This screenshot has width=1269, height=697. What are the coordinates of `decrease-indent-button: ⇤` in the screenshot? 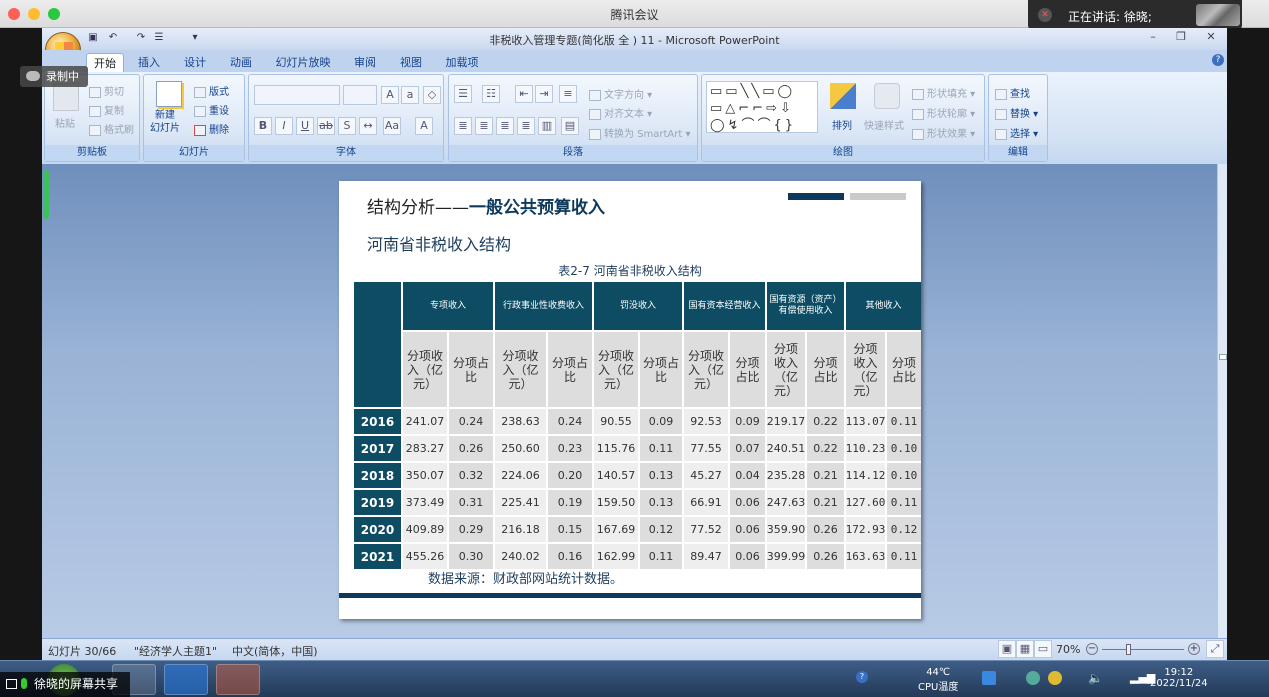 It's located at (524, 94).